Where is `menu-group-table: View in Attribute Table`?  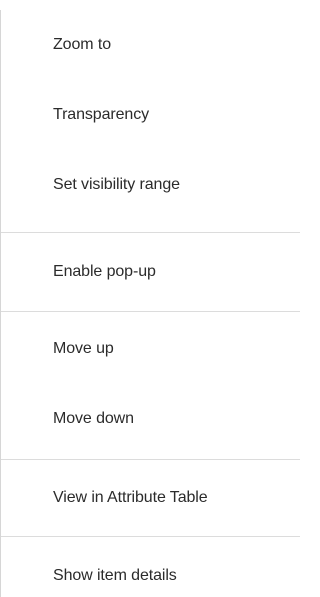 menu-group-table: View in Attribute Table is located at coordinates (150, 498).